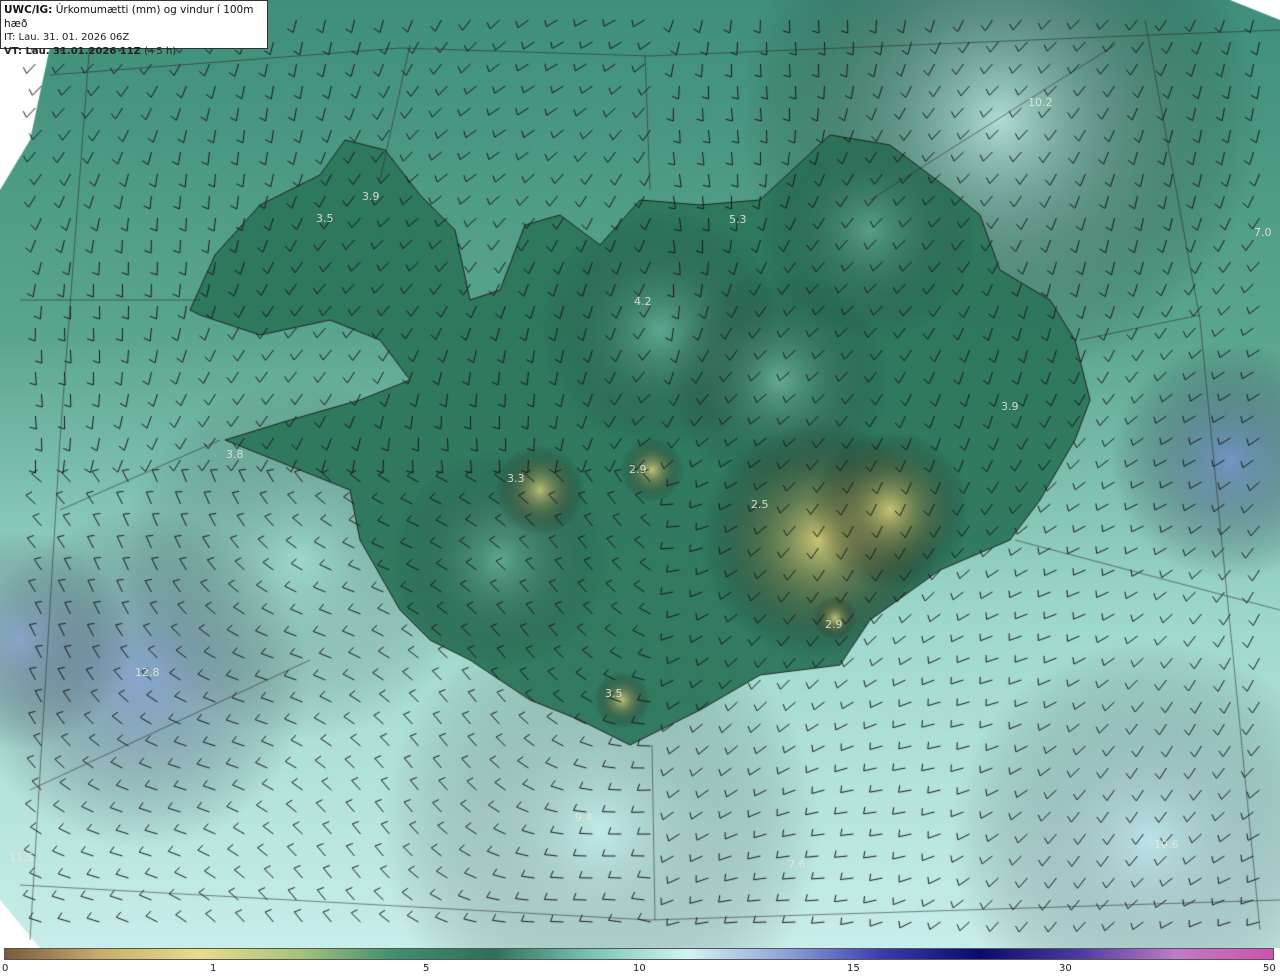  Describe the element at coordinates (643, 301) in the screenshot. I see `map-value-label: 4.2` at that location.